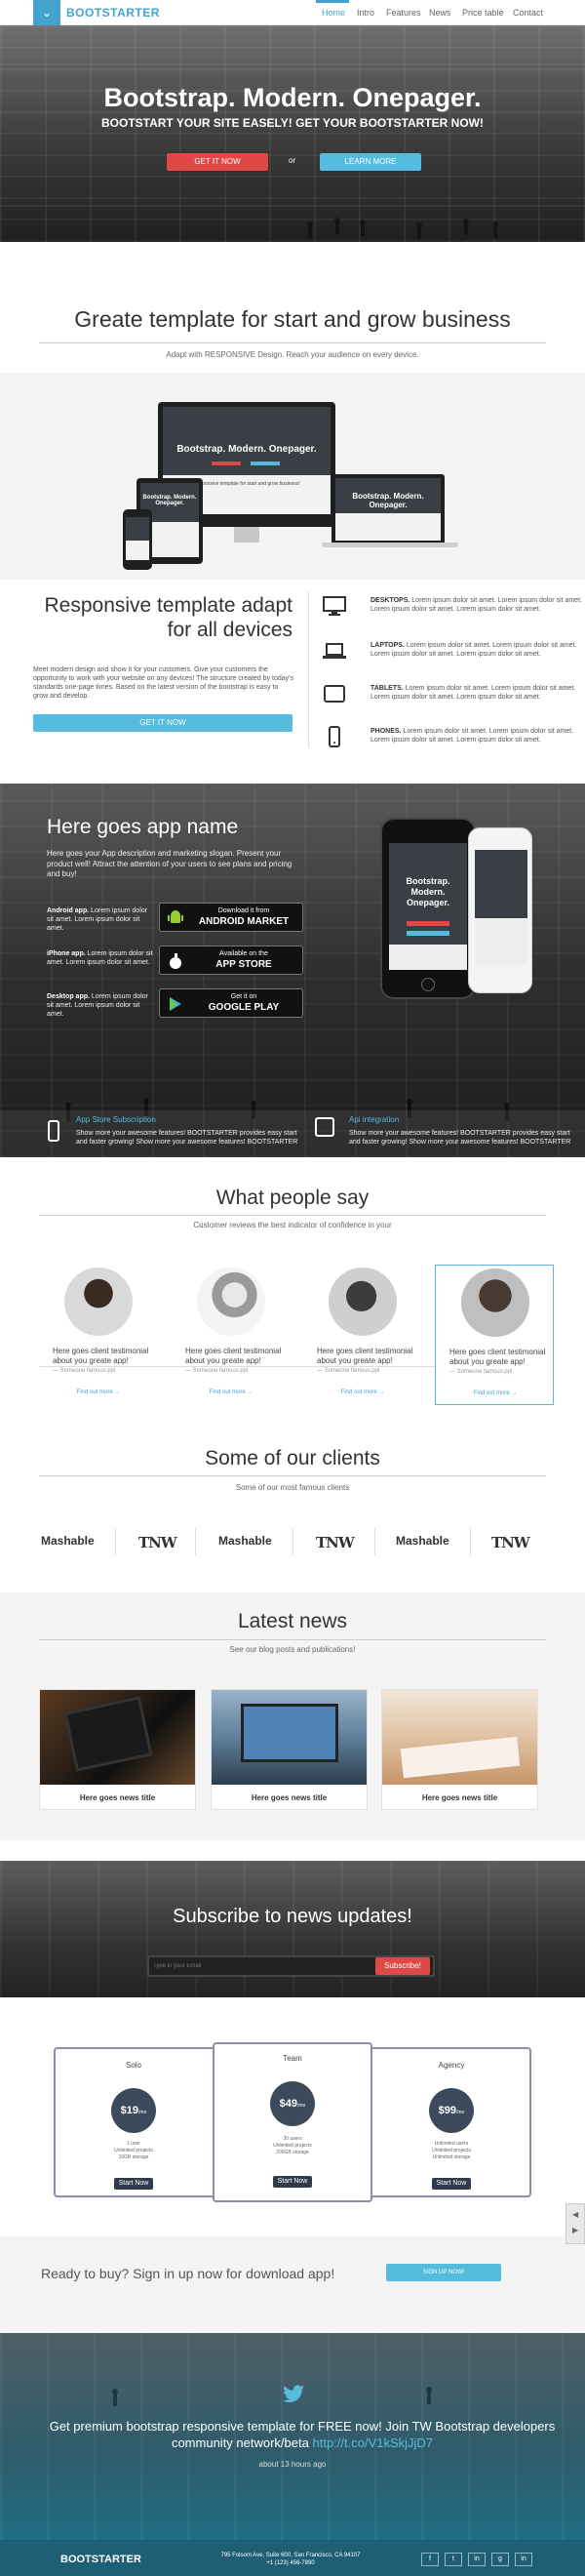 The height and width of the screenshot is (2576, 585). Describe the element at coordinates (575, 2223) in the screenshot. I see `side-tab-widget: ◀ ▶` at that location.